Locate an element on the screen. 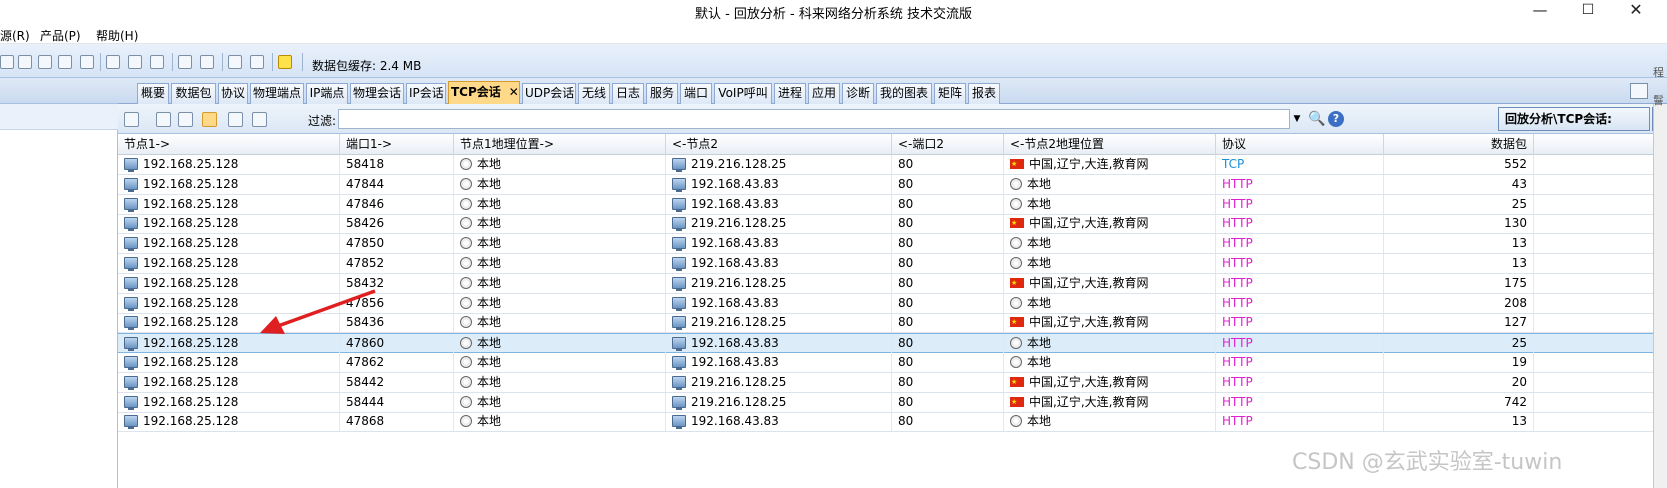 This screenshot has width=1667, height=488. tab-protocol: 协议 is located at coordinates (233, 93).